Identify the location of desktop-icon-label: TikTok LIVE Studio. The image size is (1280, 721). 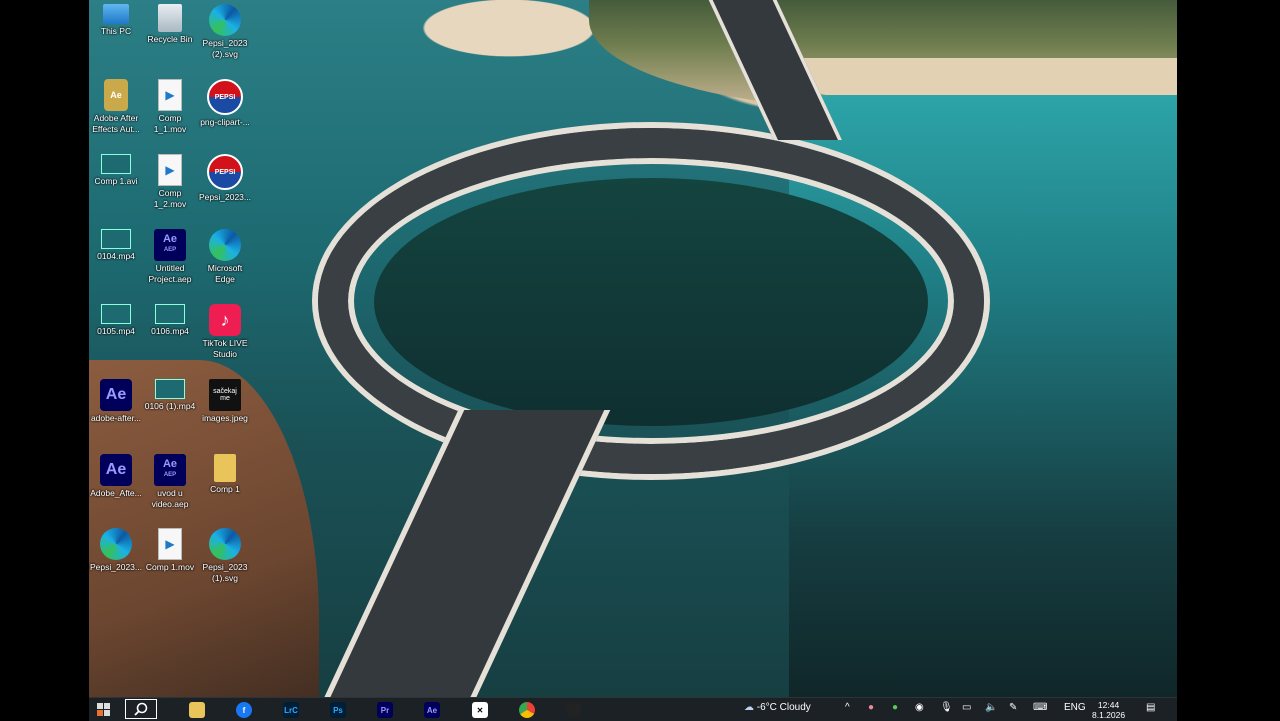
(225, 348).